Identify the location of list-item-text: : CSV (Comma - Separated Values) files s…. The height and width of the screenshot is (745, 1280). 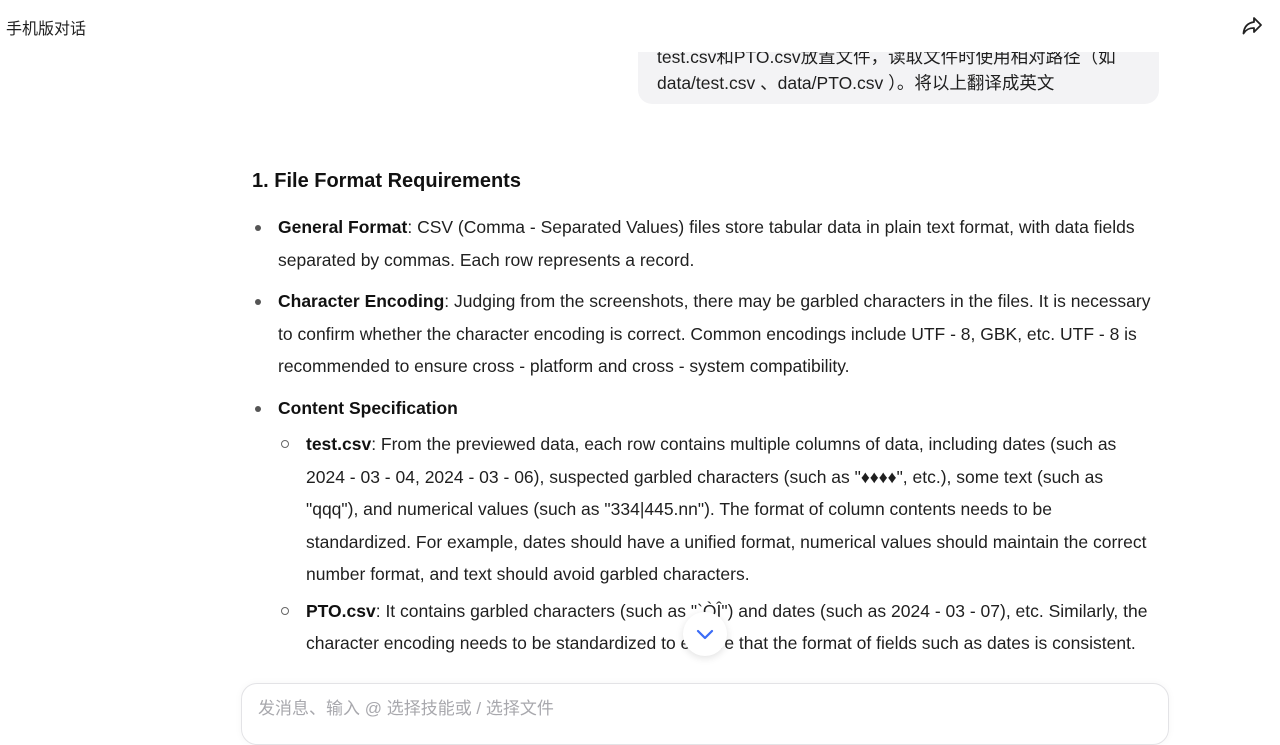
(706, 243).